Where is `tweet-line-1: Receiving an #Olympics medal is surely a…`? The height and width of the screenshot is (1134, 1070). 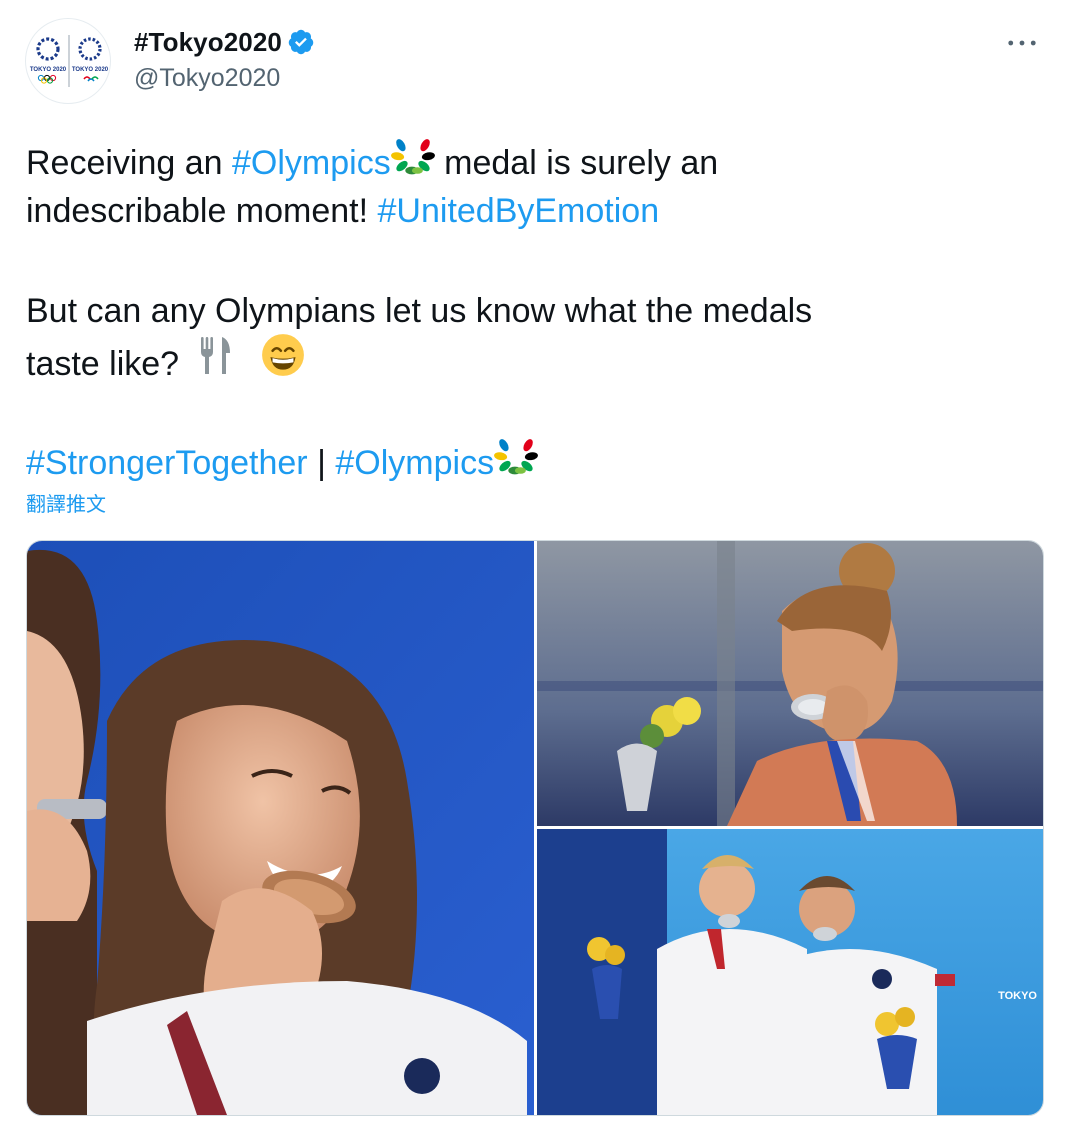 tweet-line-1: Receiving an #Olympics medal is surely a… is located at coordinates (536, 161).